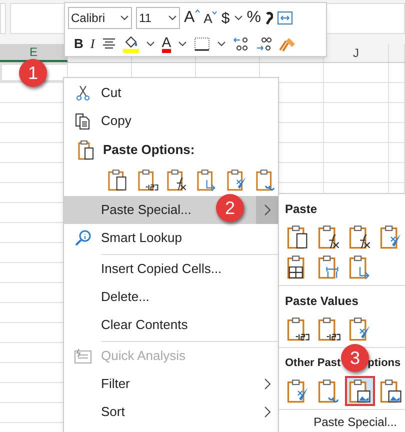 Image resolution: width=405 pixels, height=432 pixels. I want to click on menu-item: Sort, so click(171, 412).